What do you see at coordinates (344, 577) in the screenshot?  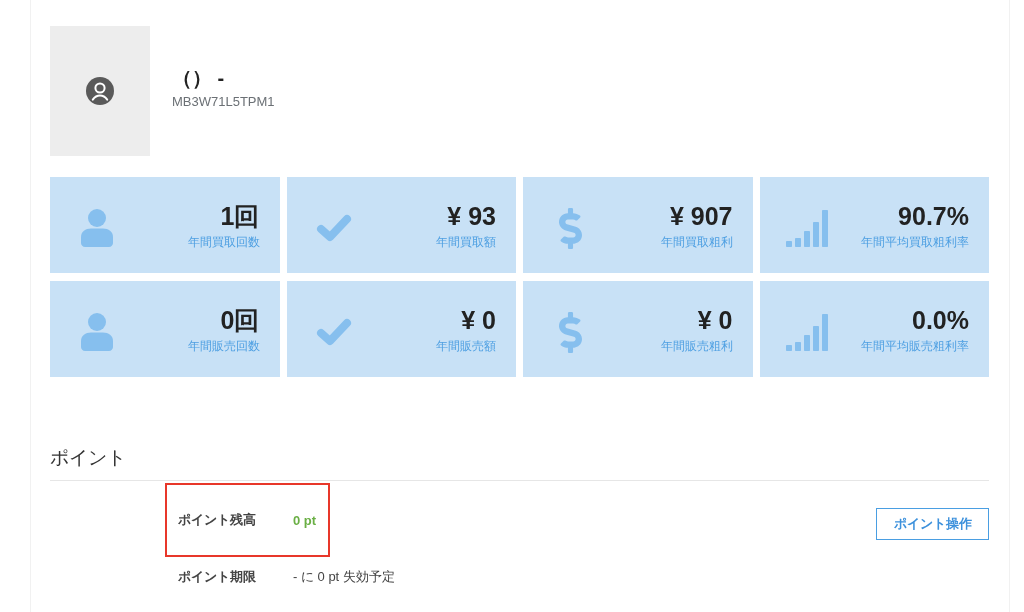 I see `field-value: - に 0 pt 失効予定` at bounding box center [344, 577].